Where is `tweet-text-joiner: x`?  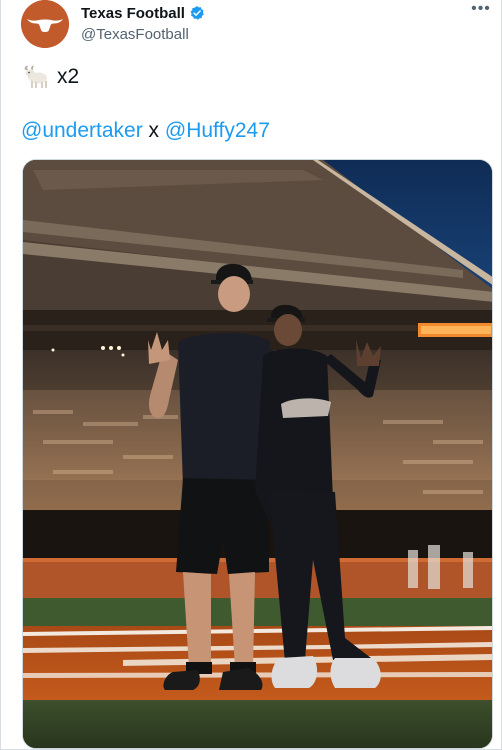 tweet-text-joiner: x is located at coordinates (153, 130).